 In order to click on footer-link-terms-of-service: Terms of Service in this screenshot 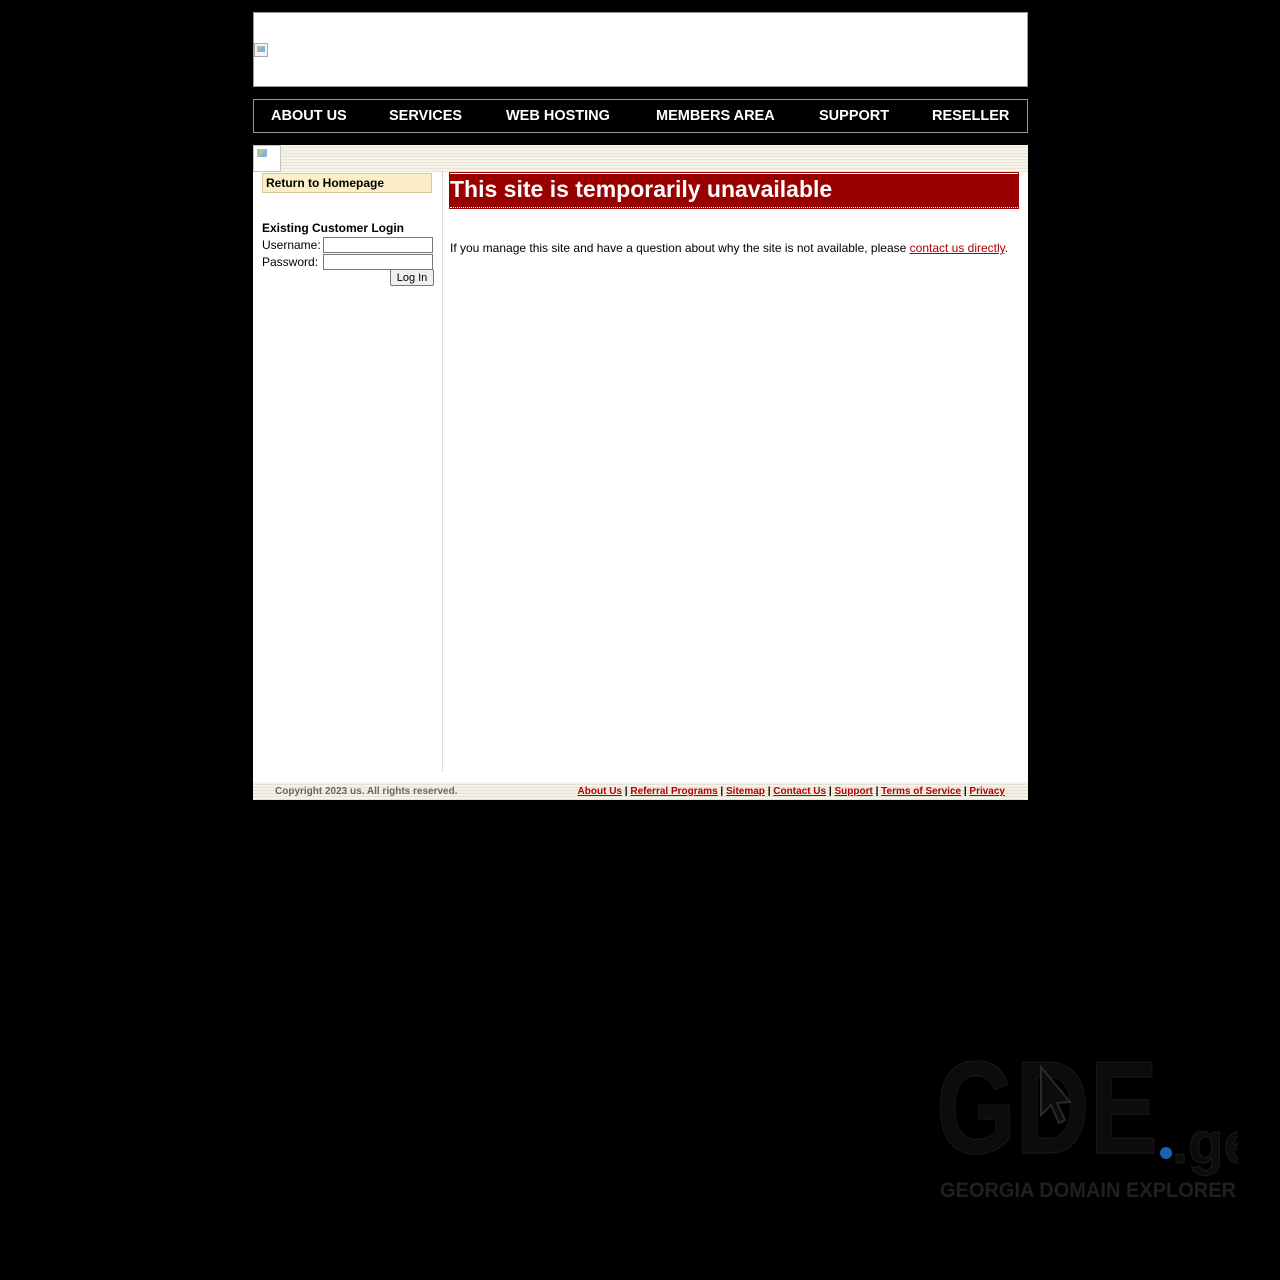, I will do `click(921, 791)`.